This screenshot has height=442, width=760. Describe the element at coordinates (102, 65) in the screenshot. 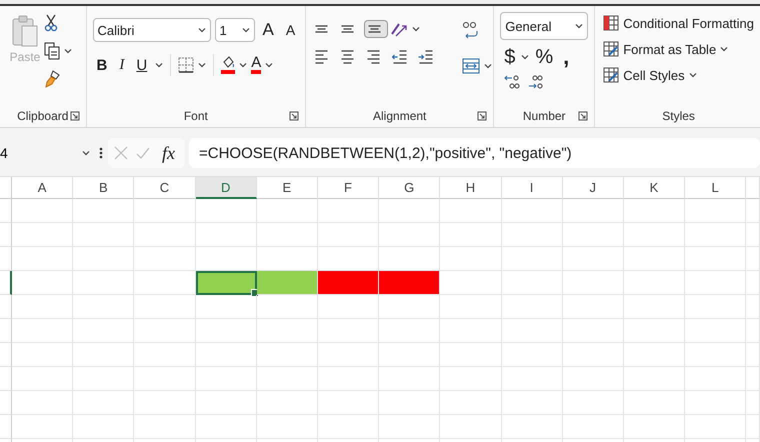

I see `bold-button: B` at that location.